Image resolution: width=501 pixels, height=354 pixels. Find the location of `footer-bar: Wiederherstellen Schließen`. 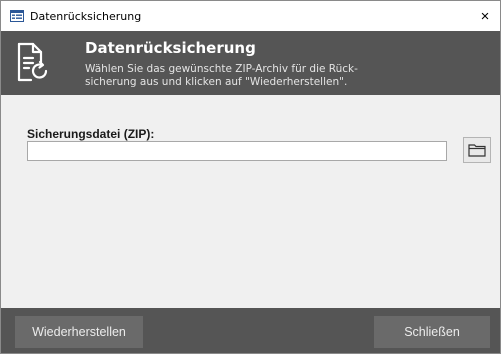

footer-bar: Wiederherstellen Schließen is located at coordinates (250, 330).